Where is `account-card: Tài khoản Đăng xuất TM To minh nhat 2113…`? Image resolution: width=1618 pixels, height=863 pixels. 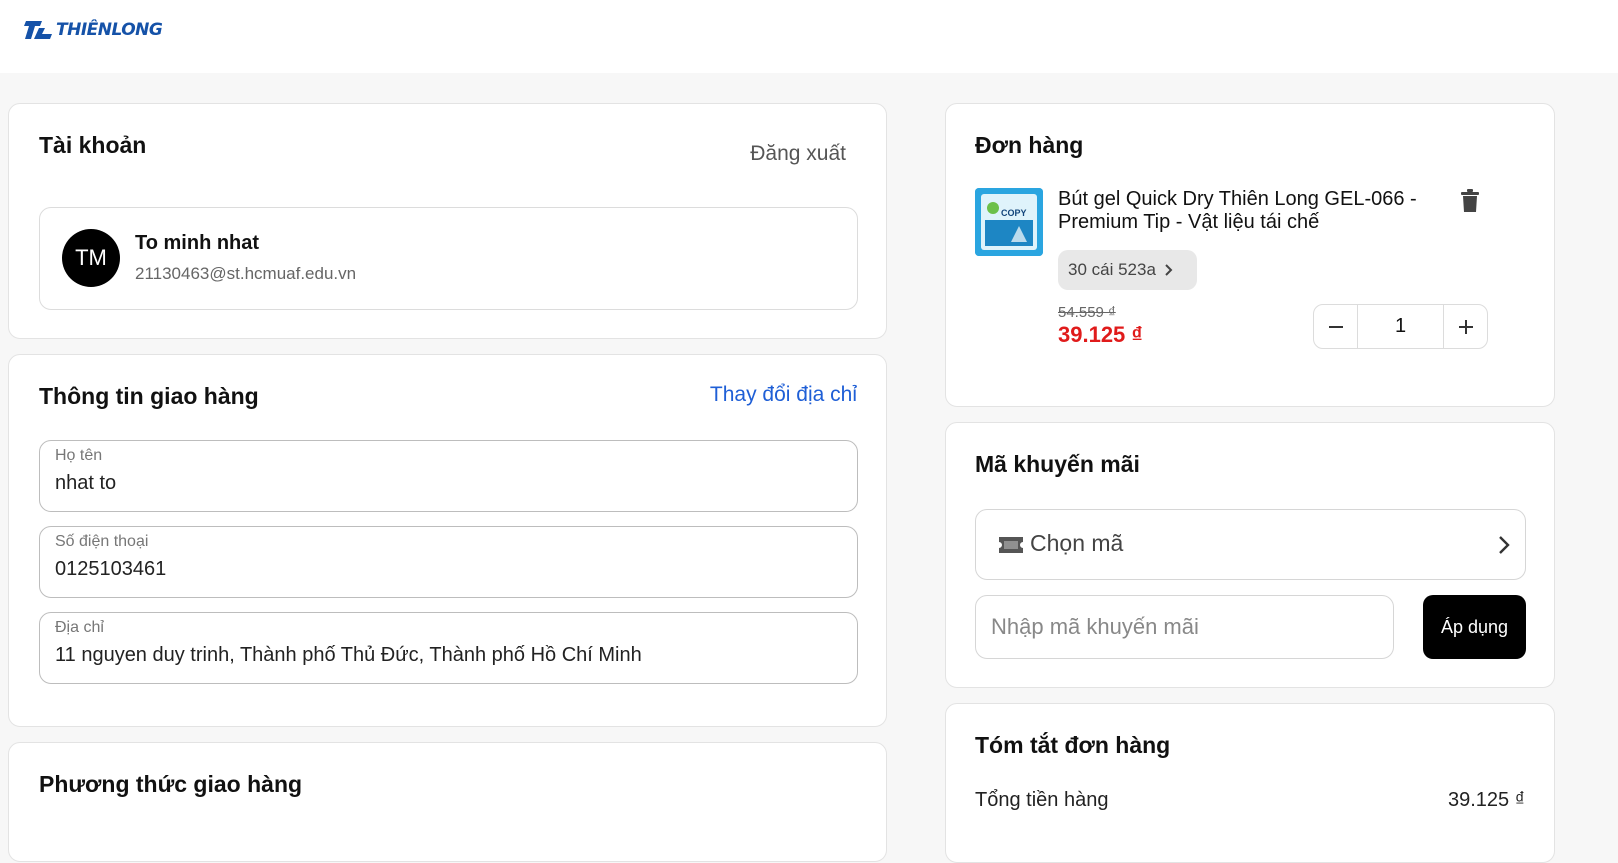
account-card: Tài khoản Đăng xuất TM To minh nhat 2113… is located at coordinates (447, 221).